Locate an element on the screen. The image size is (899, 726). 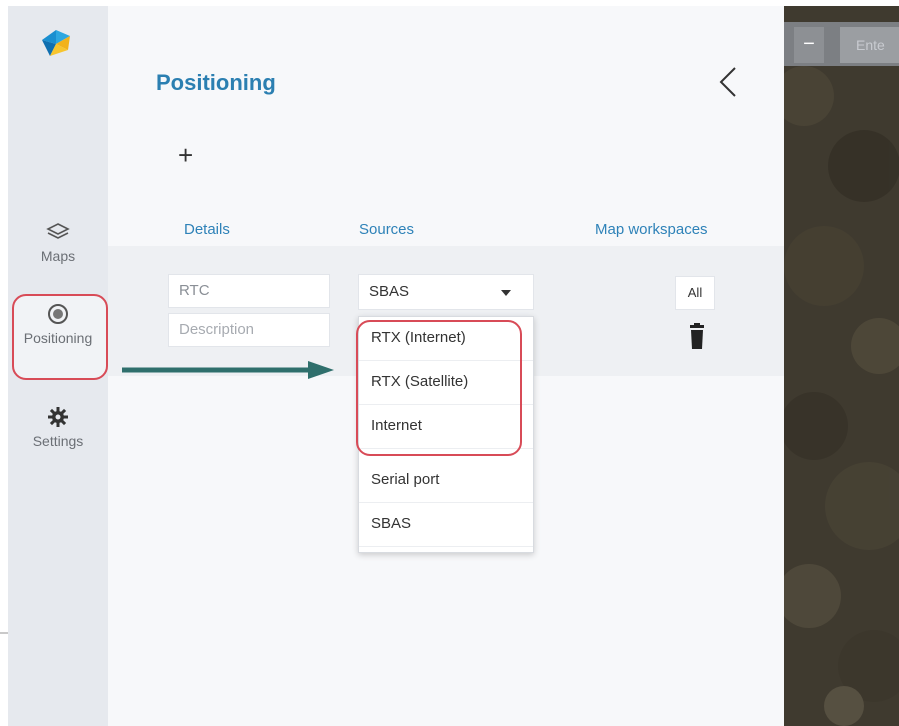
dropdown-option: Serial port is located at coordinates (446, 481).